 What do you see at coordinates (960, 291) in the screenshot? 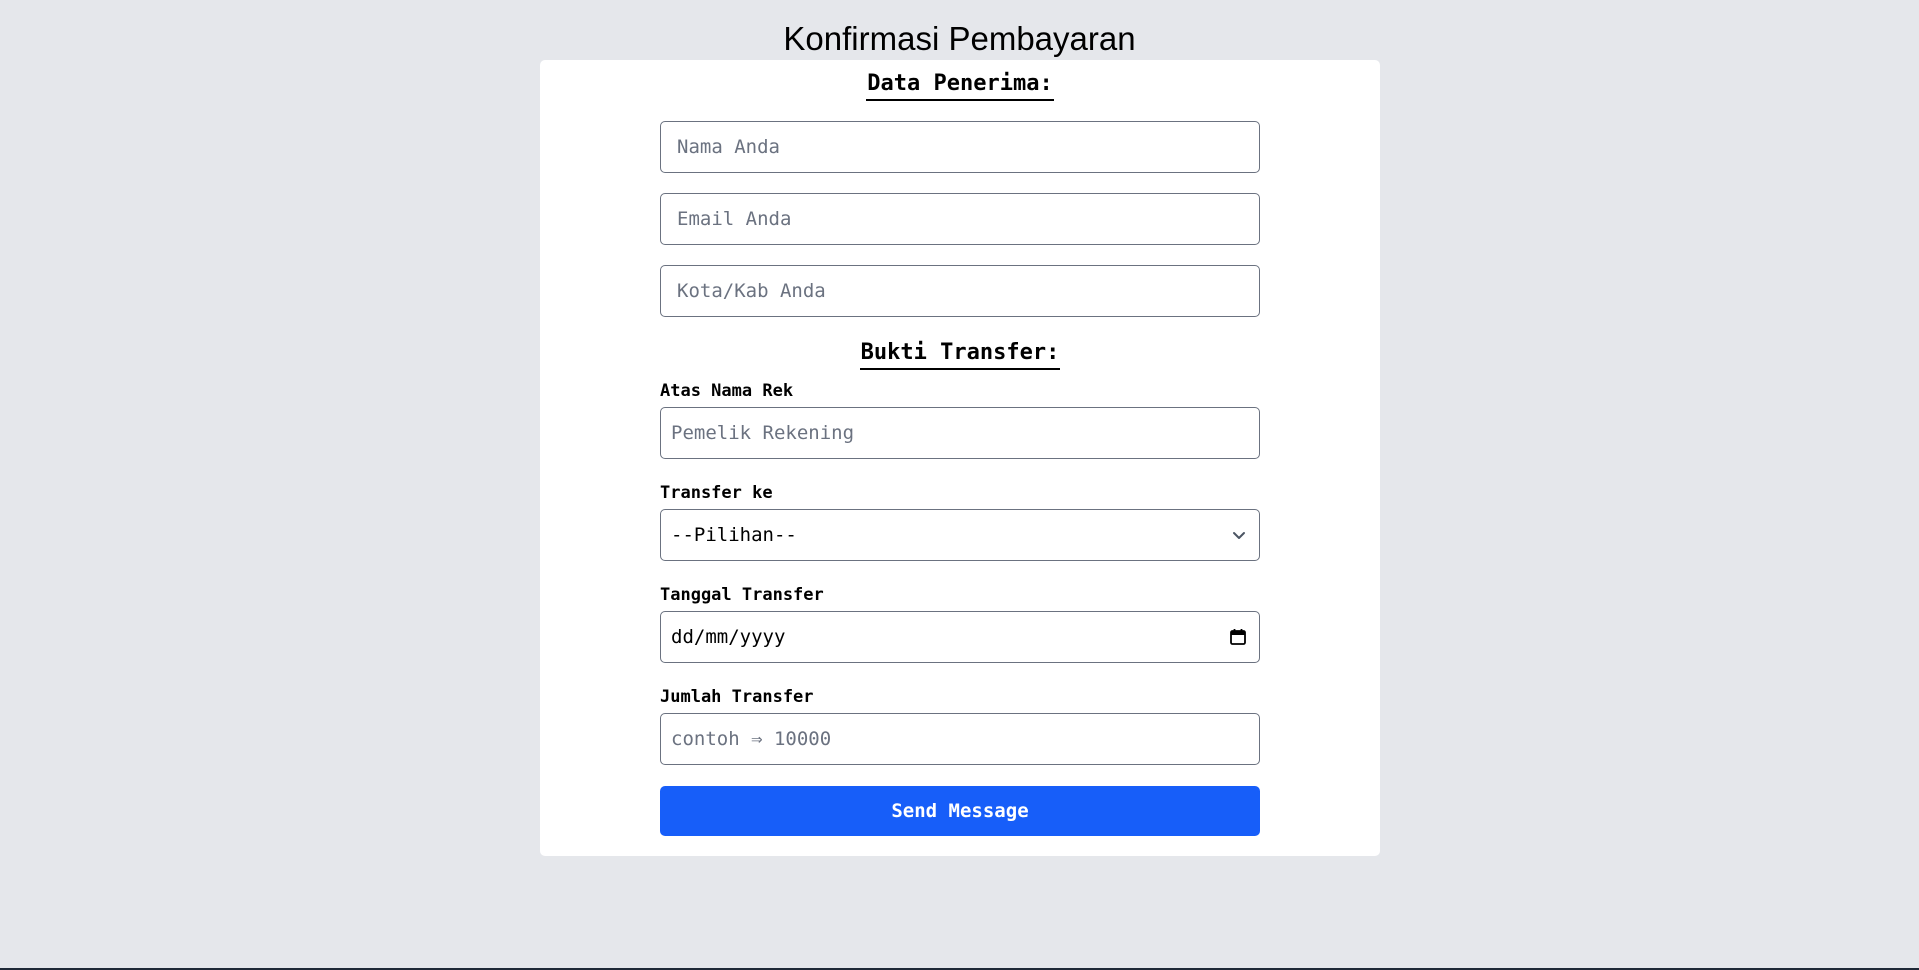
I see `city-input` at bounding box center [960, 291].